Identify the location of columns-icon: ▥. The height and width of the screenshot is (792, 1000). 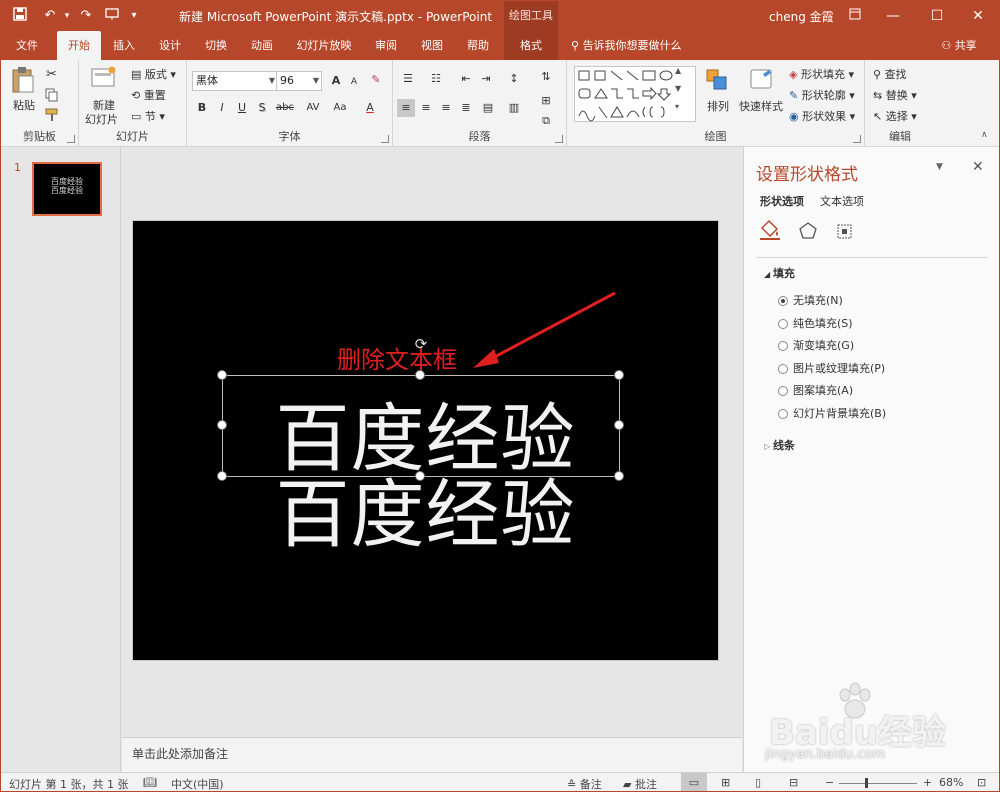
(514, 108).